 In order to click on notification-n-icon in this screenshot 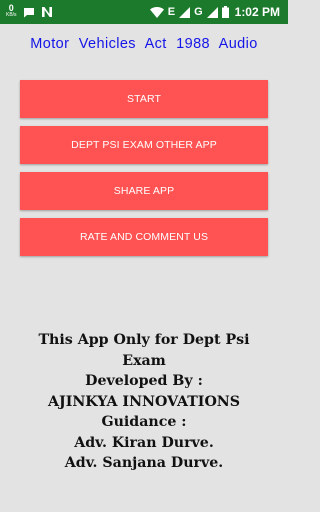, I will do `click(47, 12)`.